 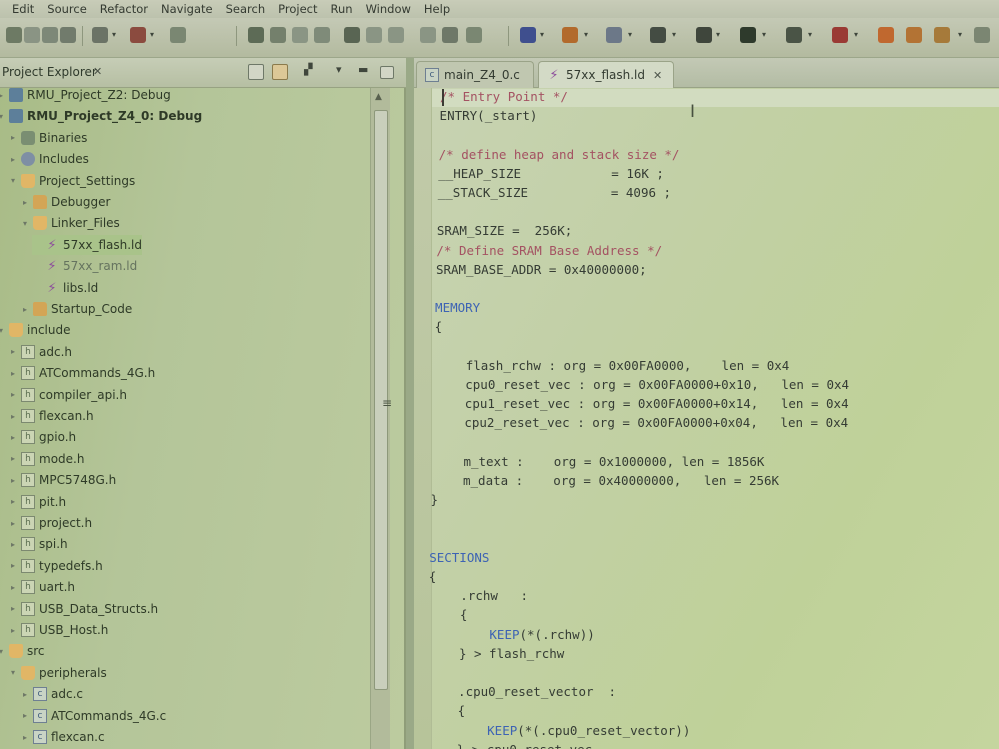 I want to click on explorer-scrollbar: ▲, so click(x=380, y=418).